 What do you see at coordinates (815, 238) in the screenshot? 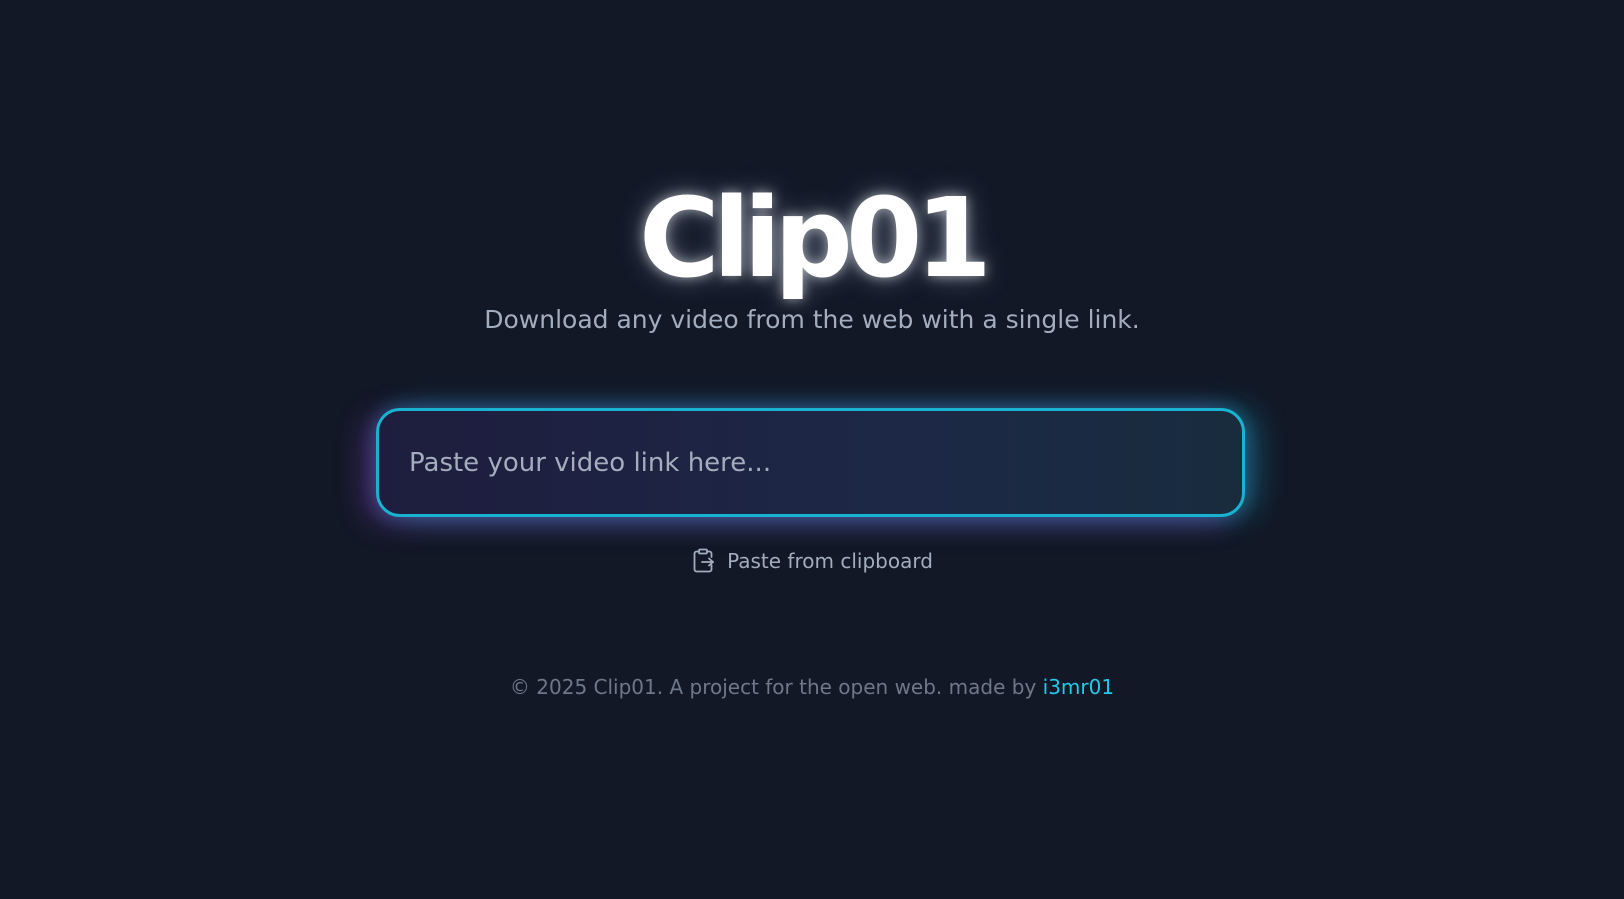
I see `logo-title: Clip01` at bounding box center [815, 238].